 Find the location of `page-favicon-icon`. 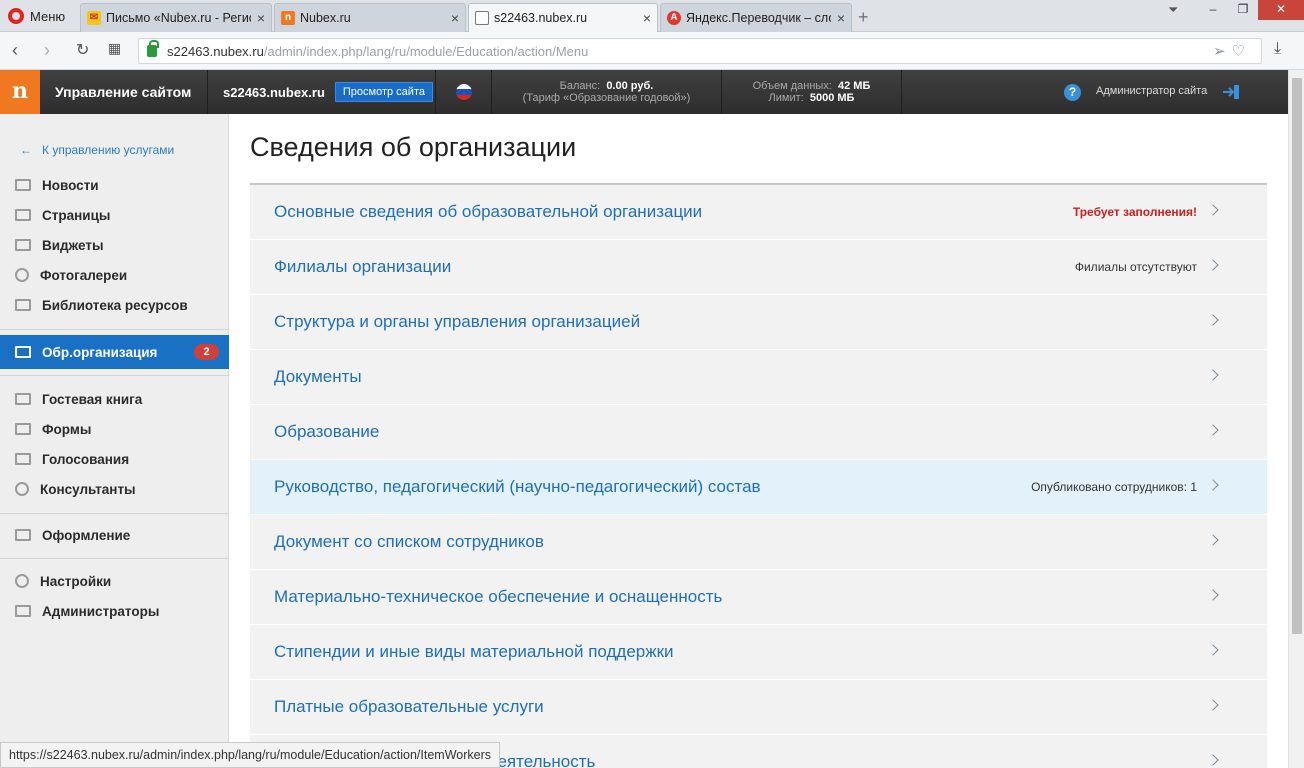

page-favicon-icon is located at coordinates (482, 18).